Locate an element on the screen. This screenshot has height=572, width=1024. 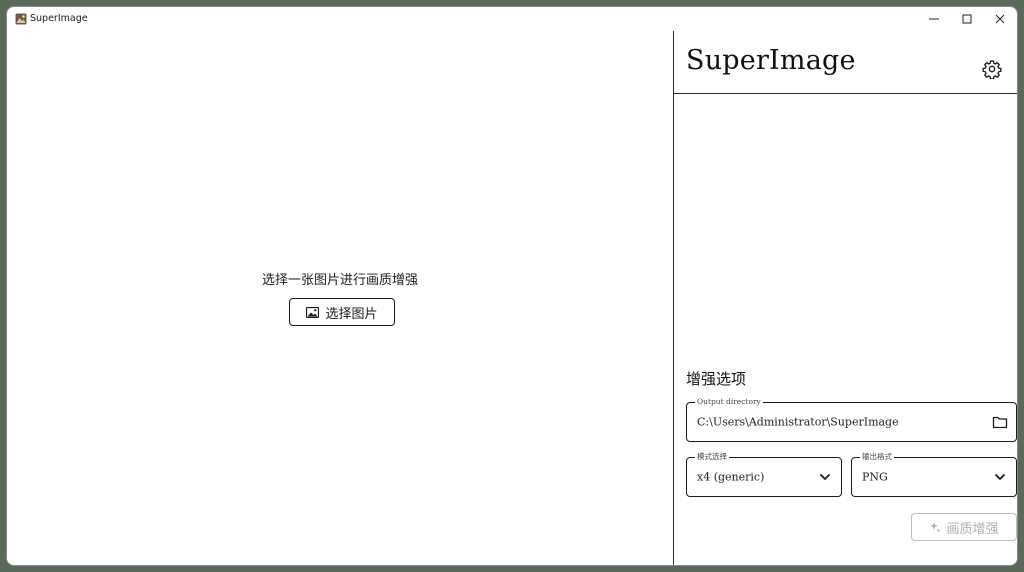
app-icon is located at coordinates (21, 19).